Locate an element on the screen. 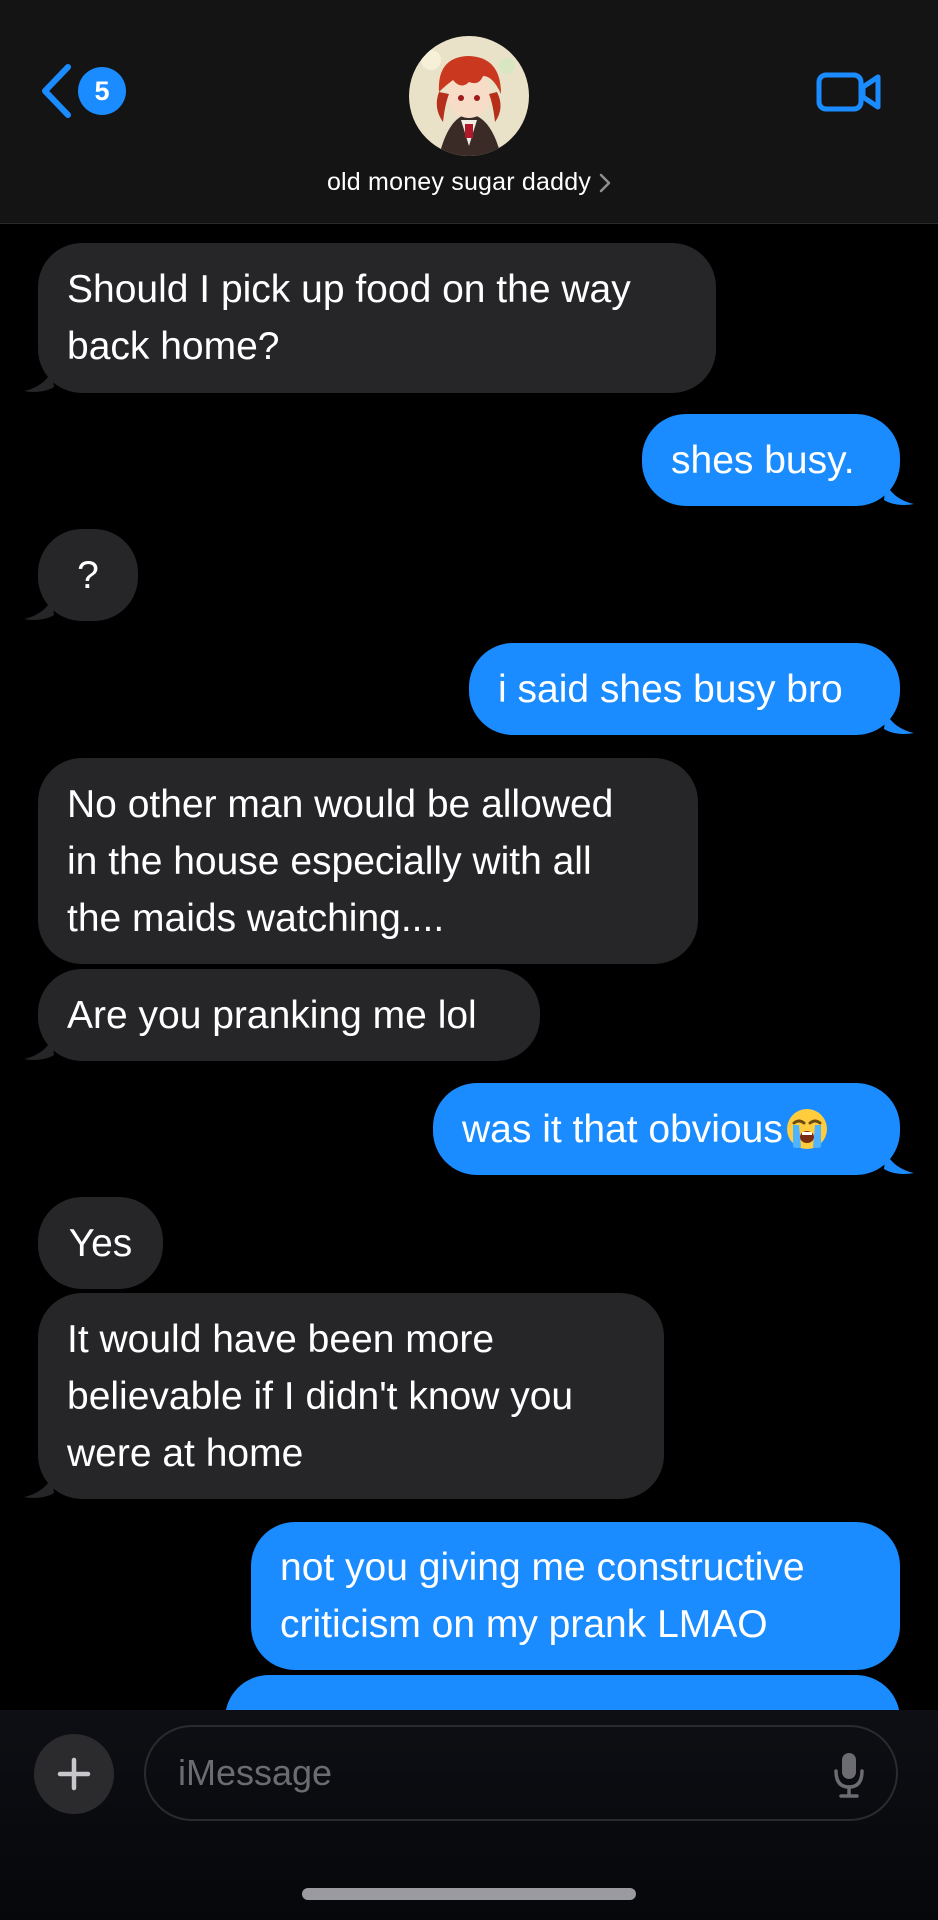 Image resolution: width=938 pixels, height=1920 pixels. message-composer is located at coordinates (469, 1815).